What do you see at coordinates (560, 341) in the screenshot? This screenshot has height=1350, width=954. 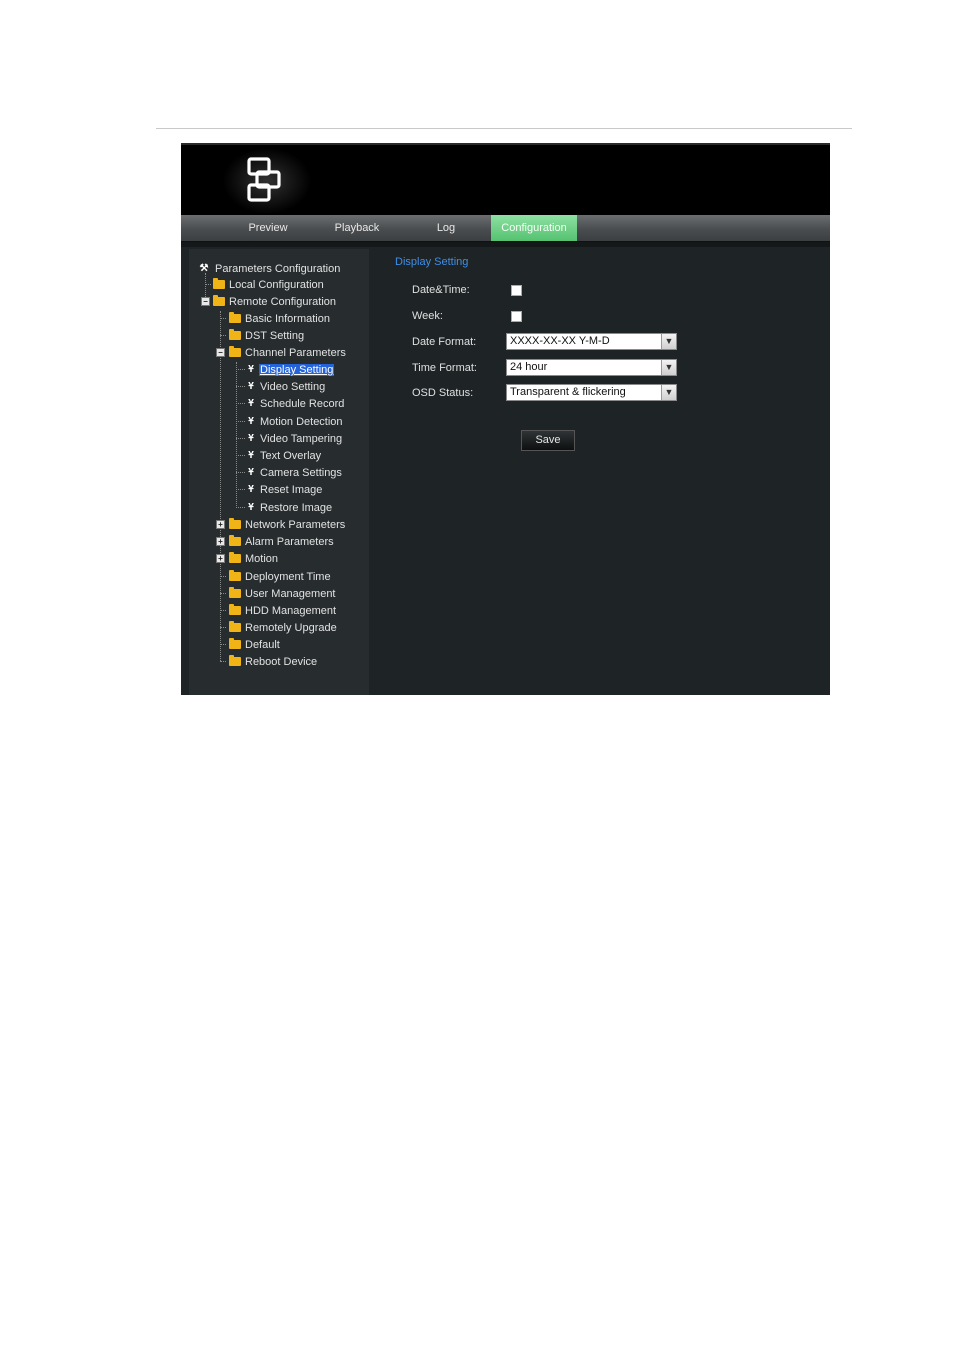 I see `date-format-value: XXXX-XX-XX Y-M-D` at bounding box center [560, 341].